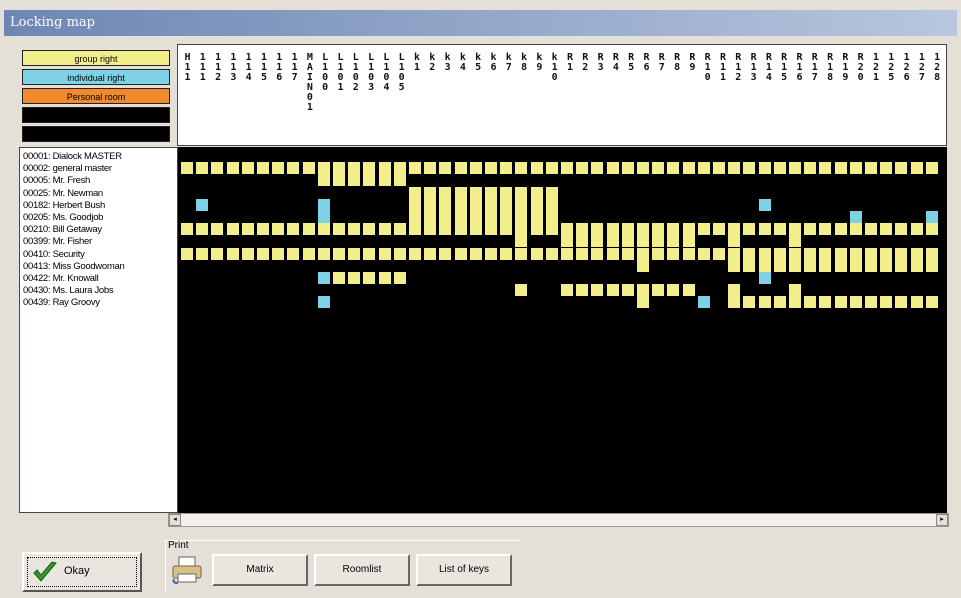  I want to click on column-label: R 1 9, so click(845, 68).